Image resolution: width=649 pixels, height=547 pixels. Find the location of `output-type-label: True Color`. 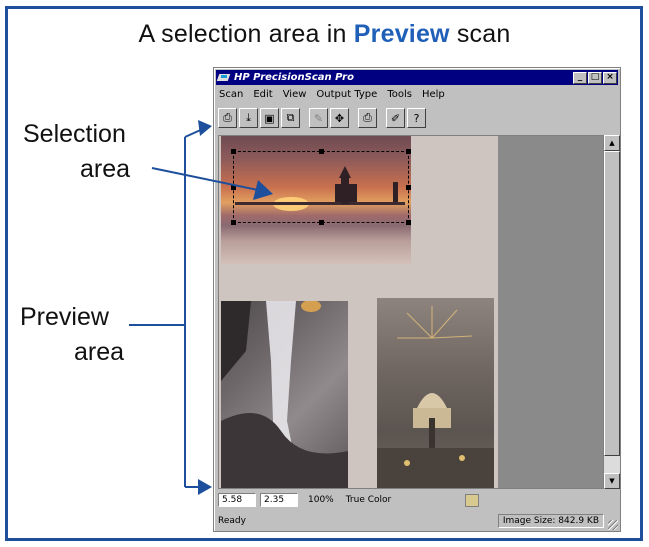

output-type-label: True Color is located at coordinates (368, 500).